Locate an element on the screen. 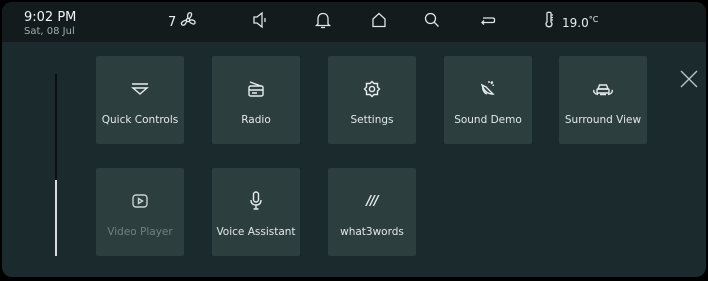 This screenshot has height=281, width=708. what3words-icon: /// is located at coordinates (372, 201).